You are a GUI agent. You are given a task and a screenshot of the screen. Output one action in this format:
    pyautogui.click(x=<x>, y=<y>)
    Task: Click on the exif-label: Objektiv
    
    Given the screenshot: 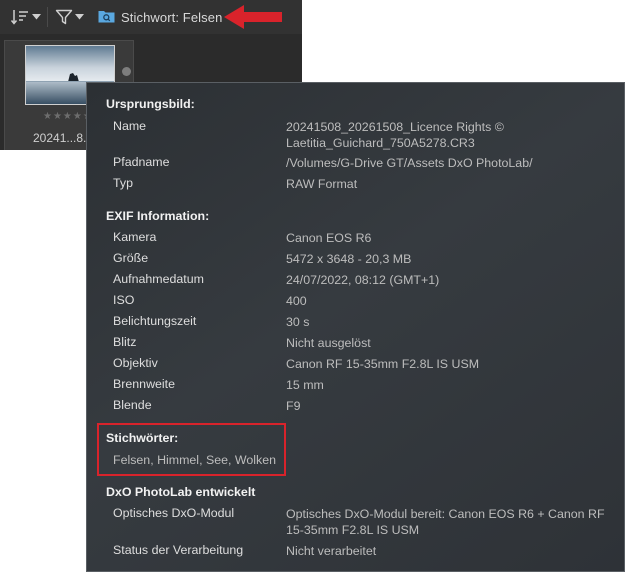 What is the action you would take?
    pyautogui.click(x=135, y=363)
    